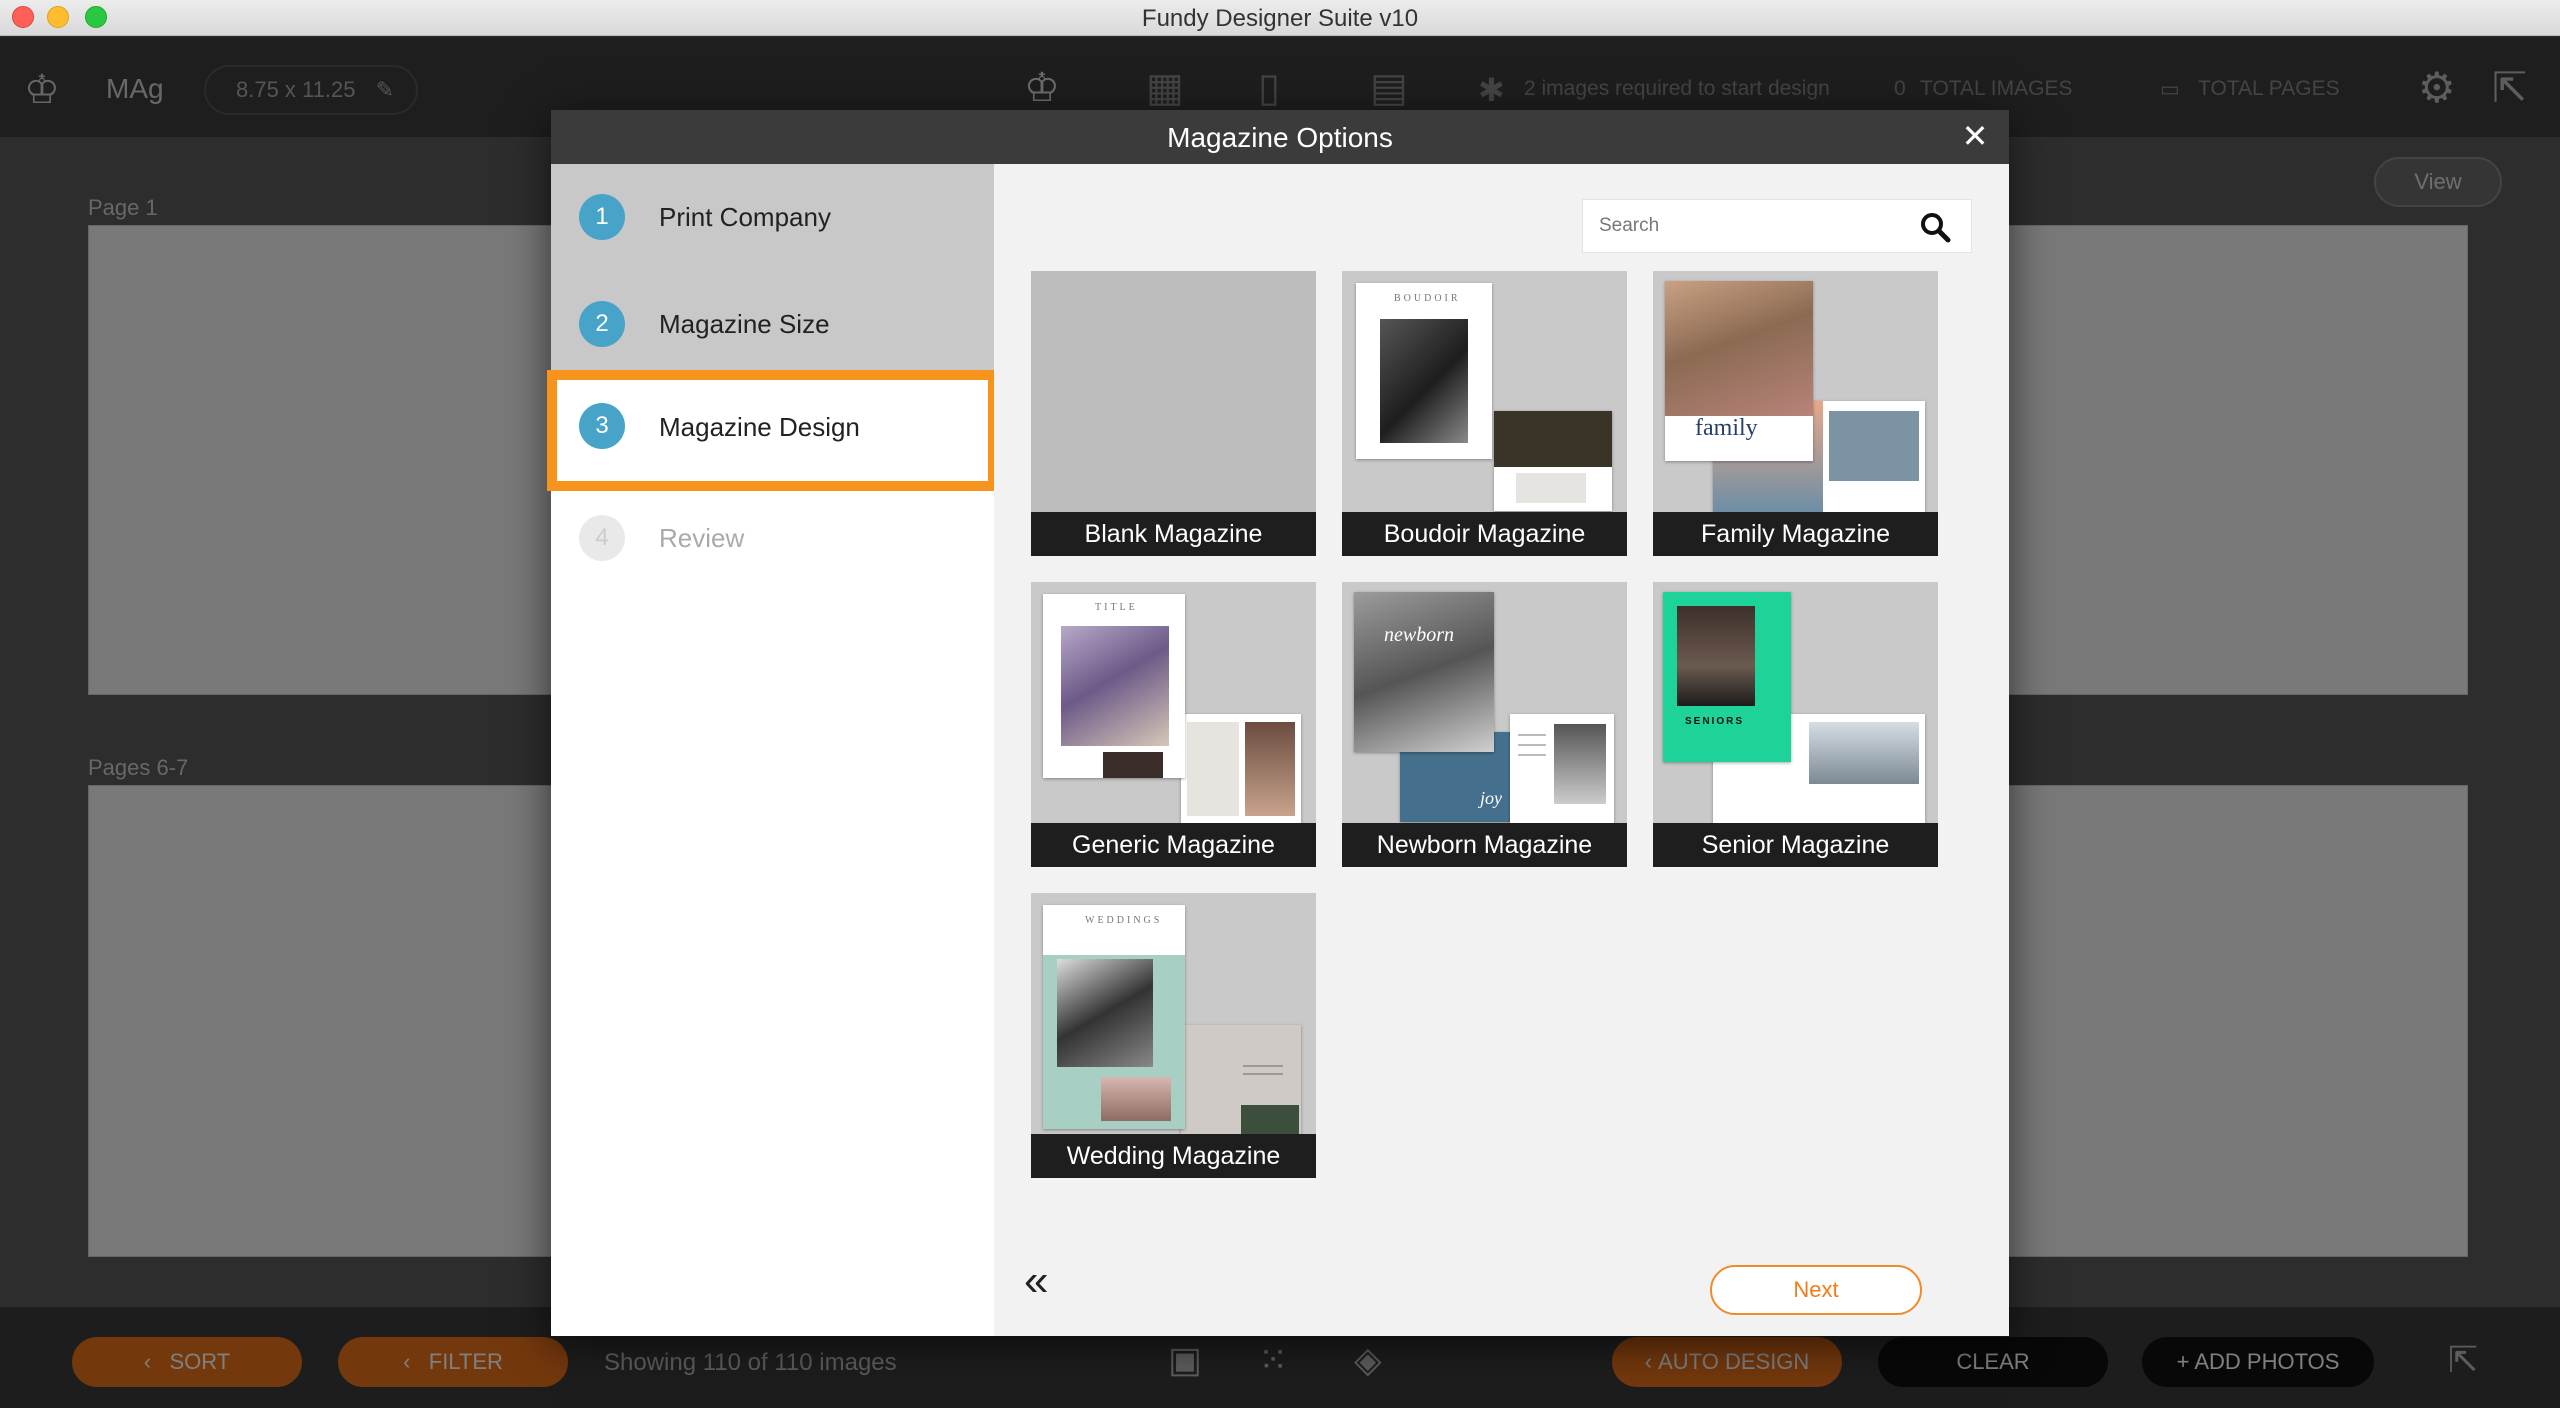 This screenshot has width=2560, height=1408. I want to click on design-tile-senior: SENIORS Senior Magazine, so click(1795, 724).